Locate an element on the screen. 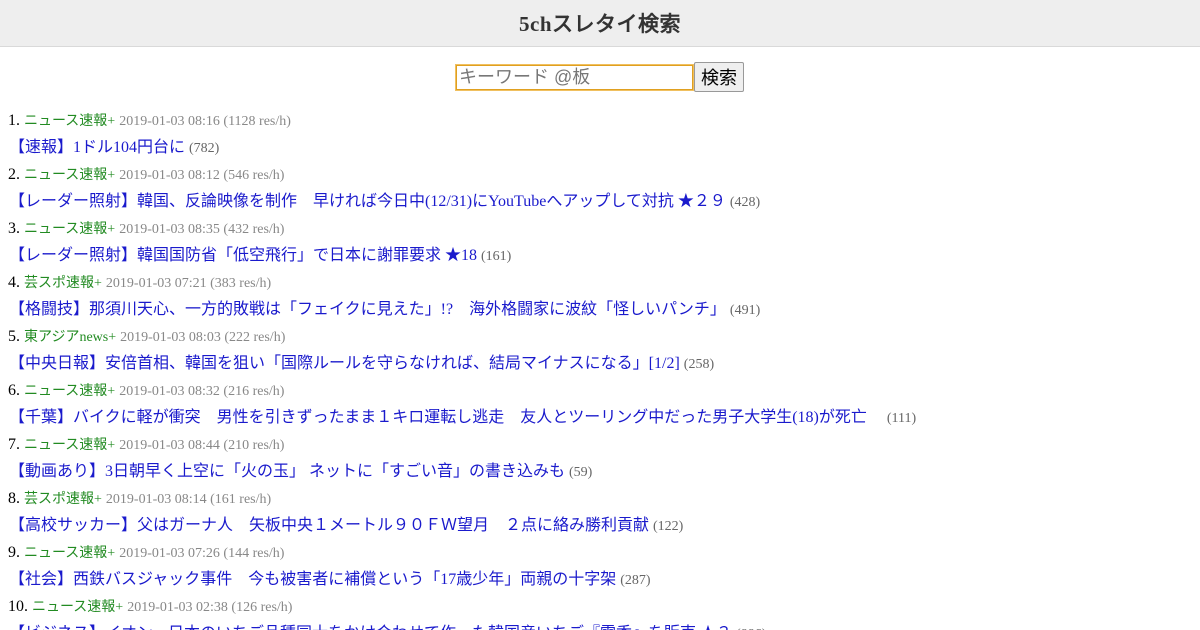 The height and width of the screenshot is (630, 1200). board-link: 東アジアnews+ is located at coordinates (70, 337).